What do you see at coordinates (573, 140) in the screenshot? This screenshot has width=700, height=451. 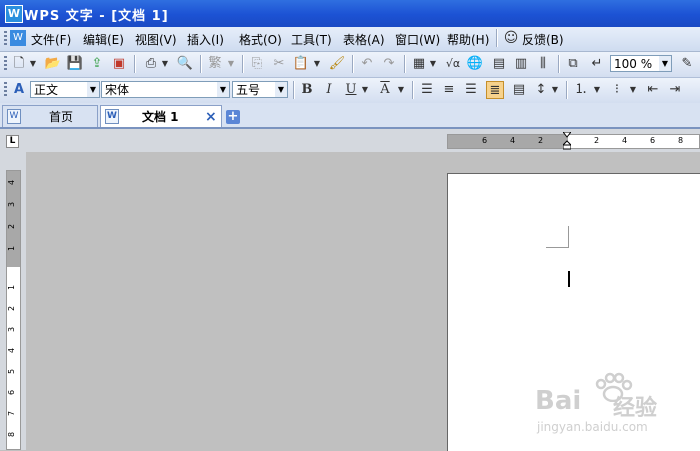 I see `horizontal-ruler: 6 4 2 2 4 6 8` at bounding box center [573, 140].